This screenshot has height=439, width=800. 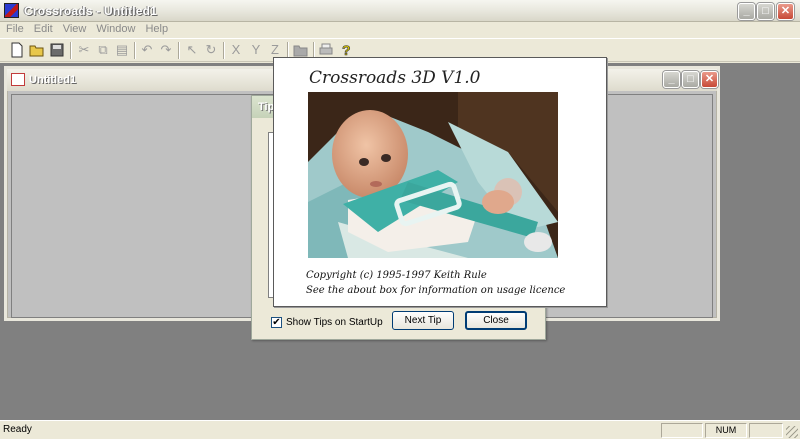 What do you see at coordinates (18, 79) in the screenshot?
I see `document-icon` at bounding box center [18, 79].